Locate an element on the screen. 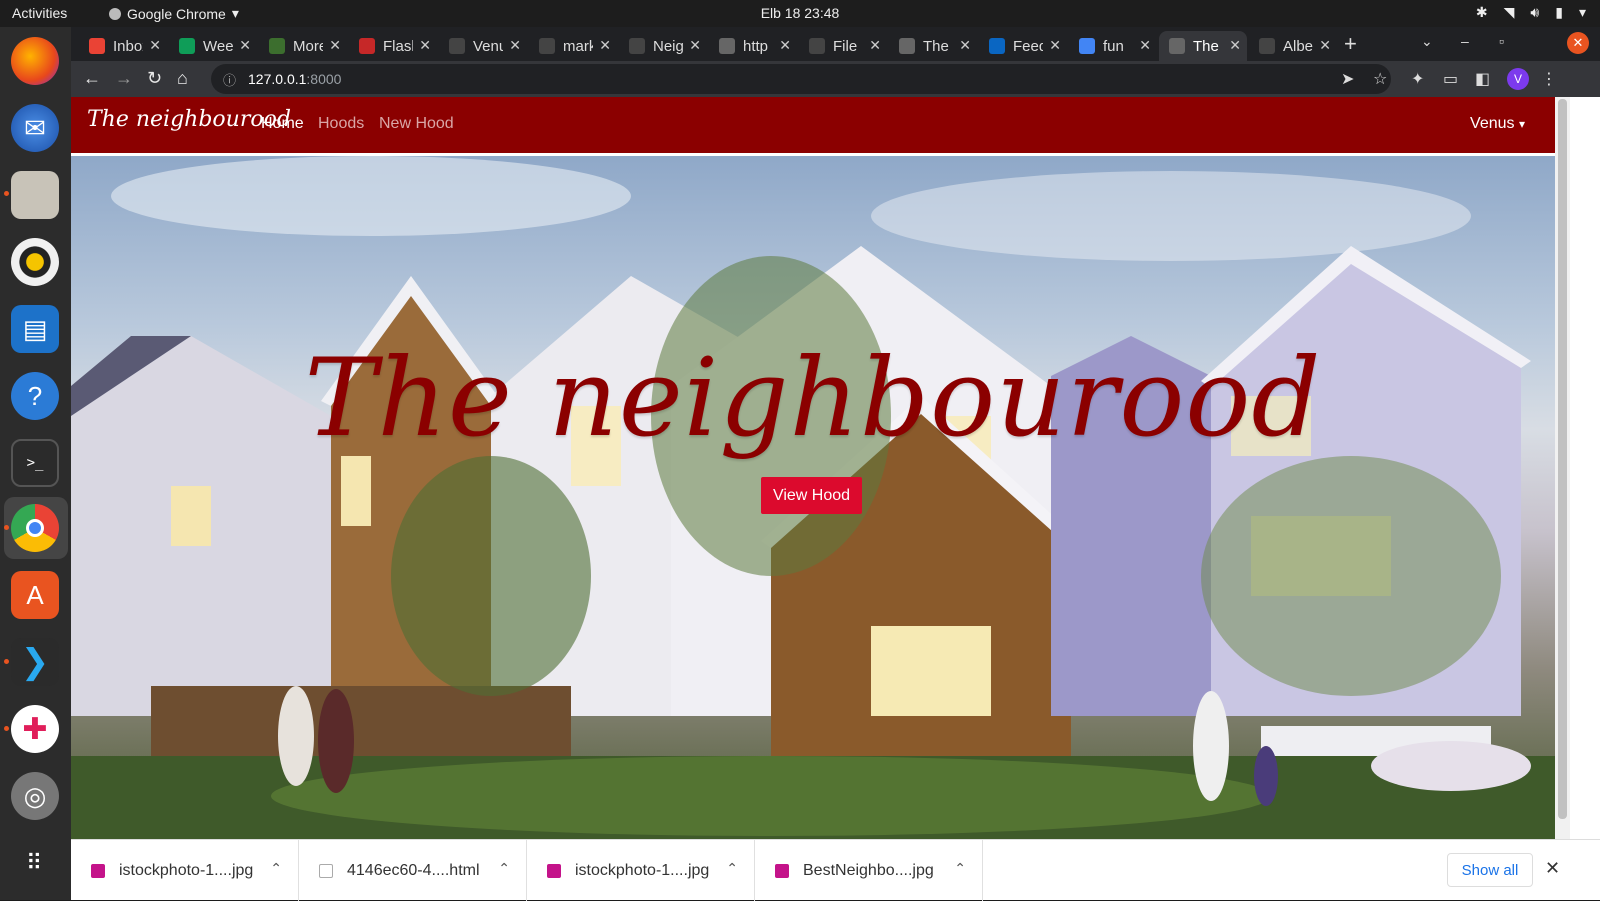 The width and height of the screenshot is (1600, 901). browser-tab: Neighbourhood ✕ is located at coordinates (663, 46).